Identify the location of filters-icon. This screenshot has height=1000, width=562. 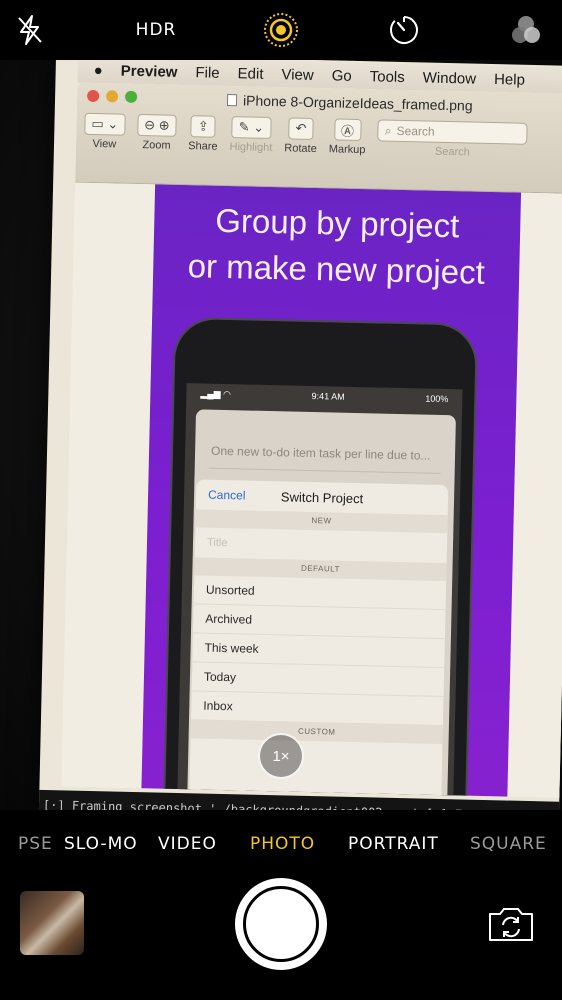
(526, 30).